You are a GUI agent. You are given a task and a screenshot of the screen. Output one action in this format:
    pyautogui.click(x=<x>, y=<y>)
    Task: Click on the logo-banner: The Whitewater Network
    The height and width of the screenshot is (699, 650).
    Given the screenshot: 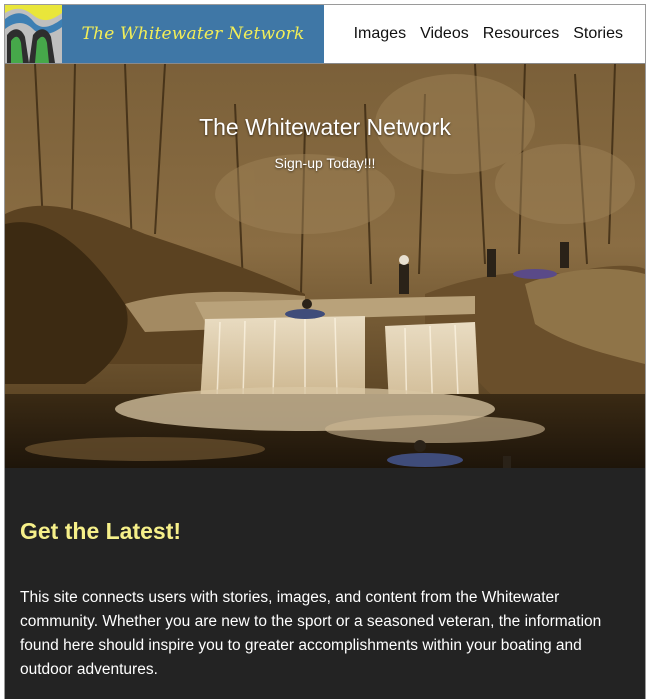 What is the action you would take?
    pyautogui.click(x=193, y=34)
    